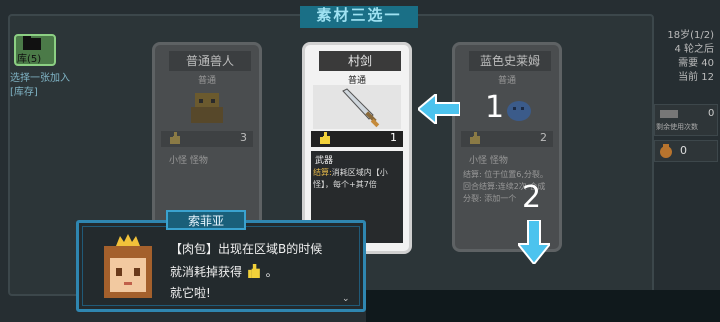 This screenshot has width=720, height=322. I want to click on orc-icon, so click(207, 108).